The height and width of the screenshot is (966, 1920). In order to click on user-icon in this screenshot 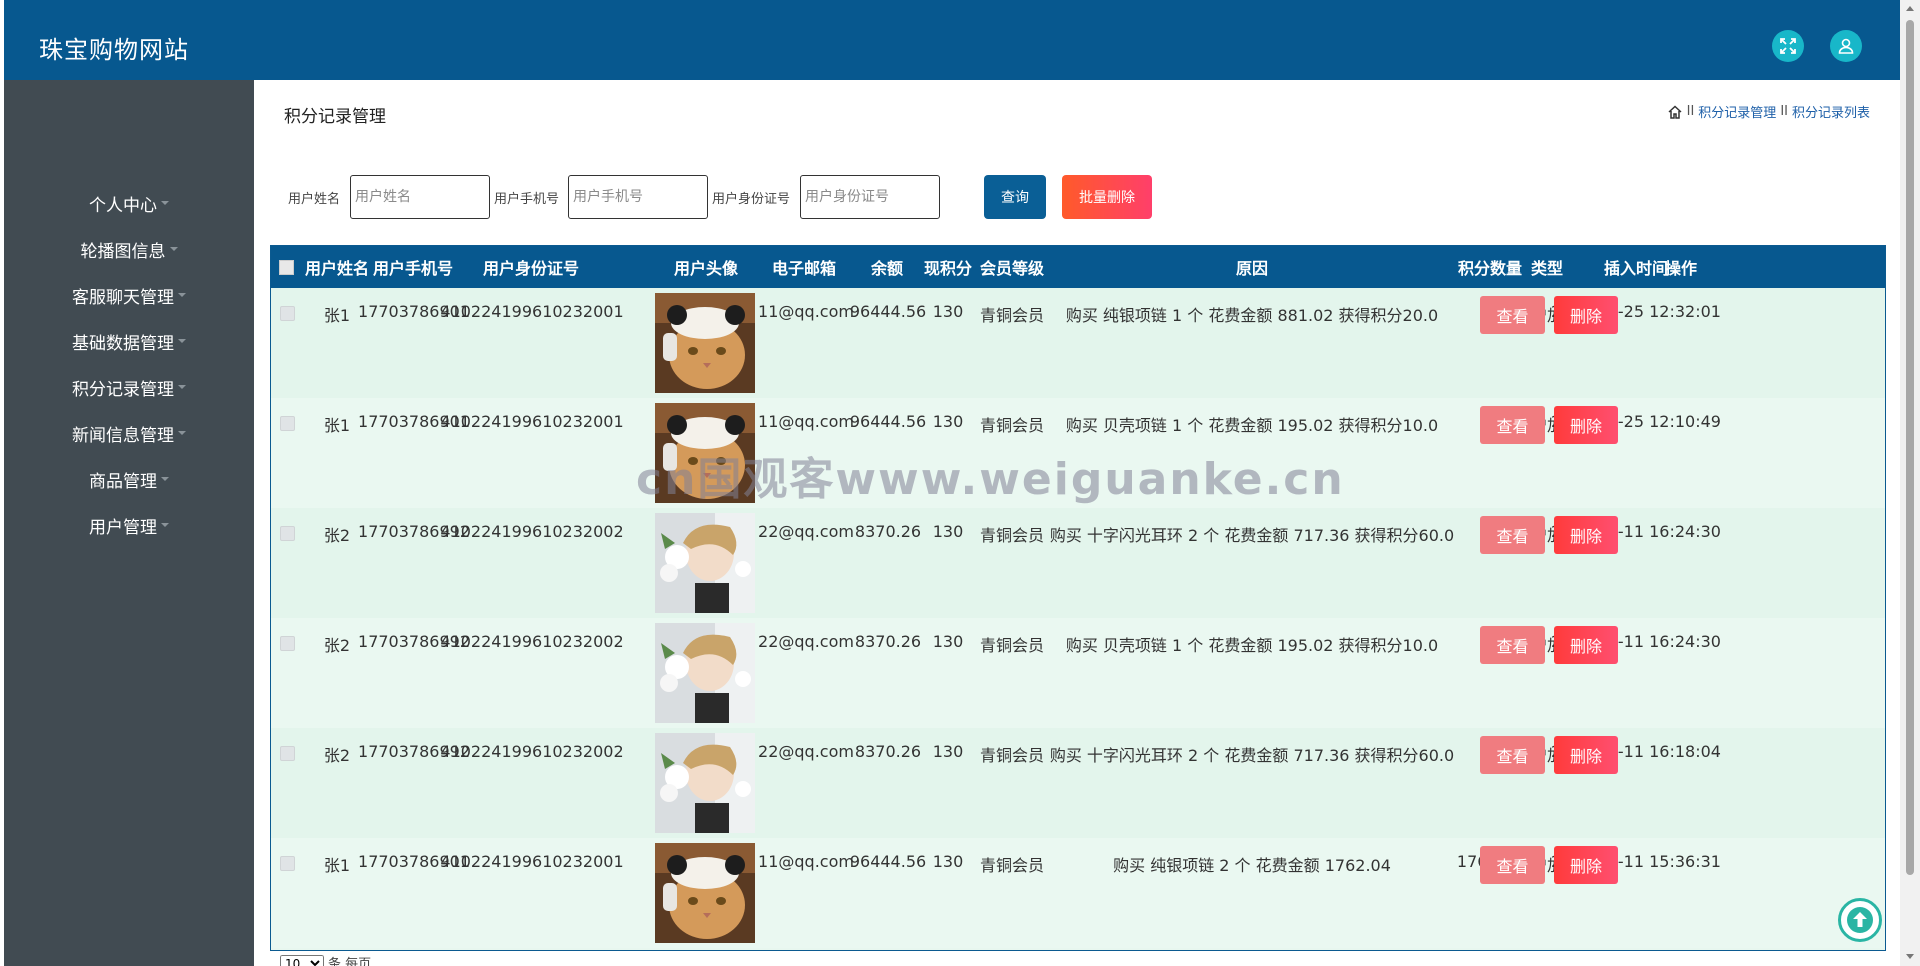, I will do `click(1846, 46)`.